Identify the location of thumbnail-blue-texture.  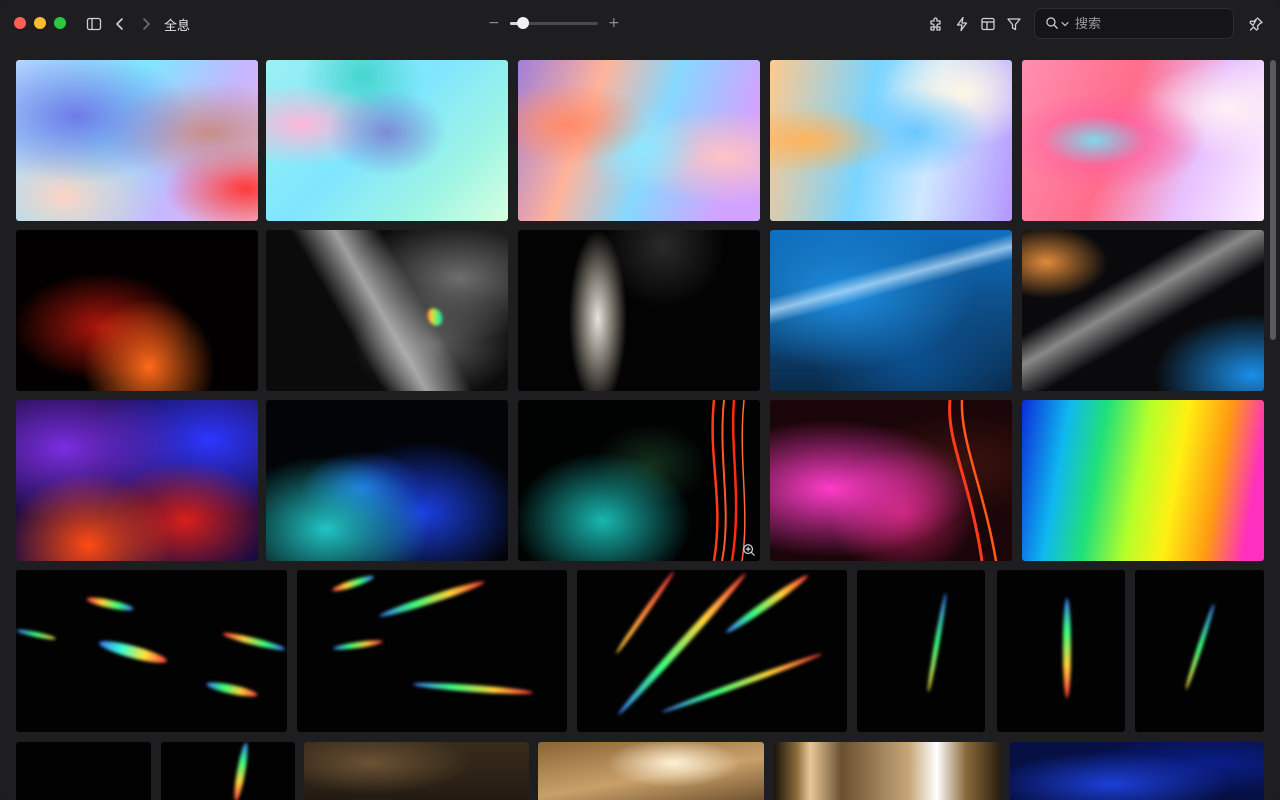
(1137, 771).